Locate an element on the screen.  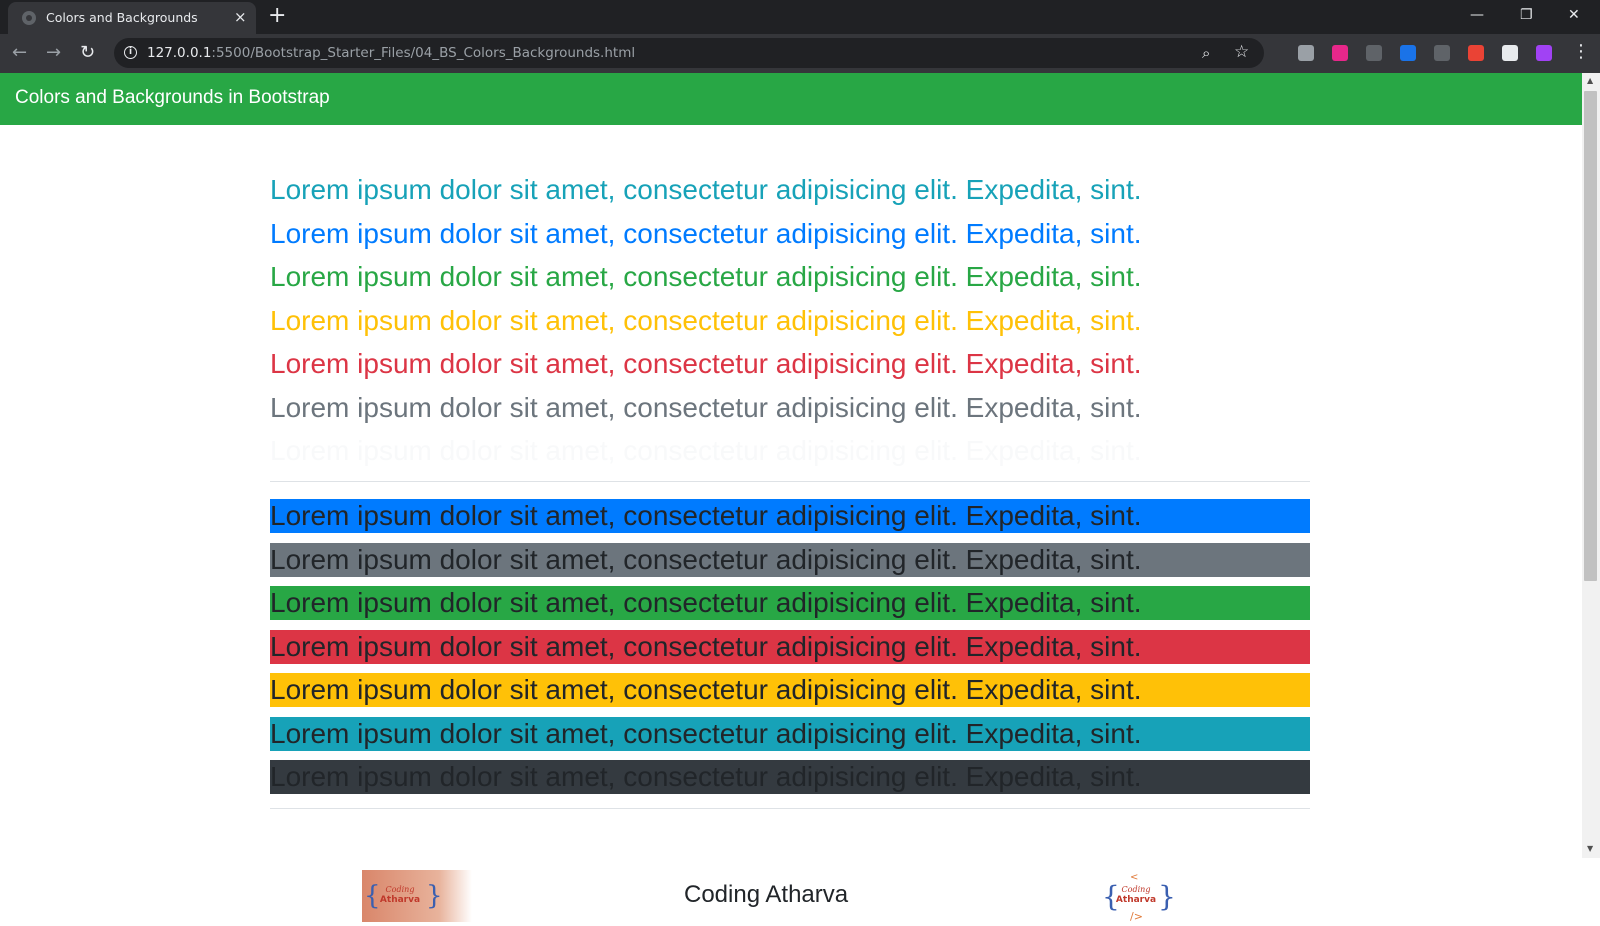
back-arrow-icon: ← is located at coordinates (19, 53).